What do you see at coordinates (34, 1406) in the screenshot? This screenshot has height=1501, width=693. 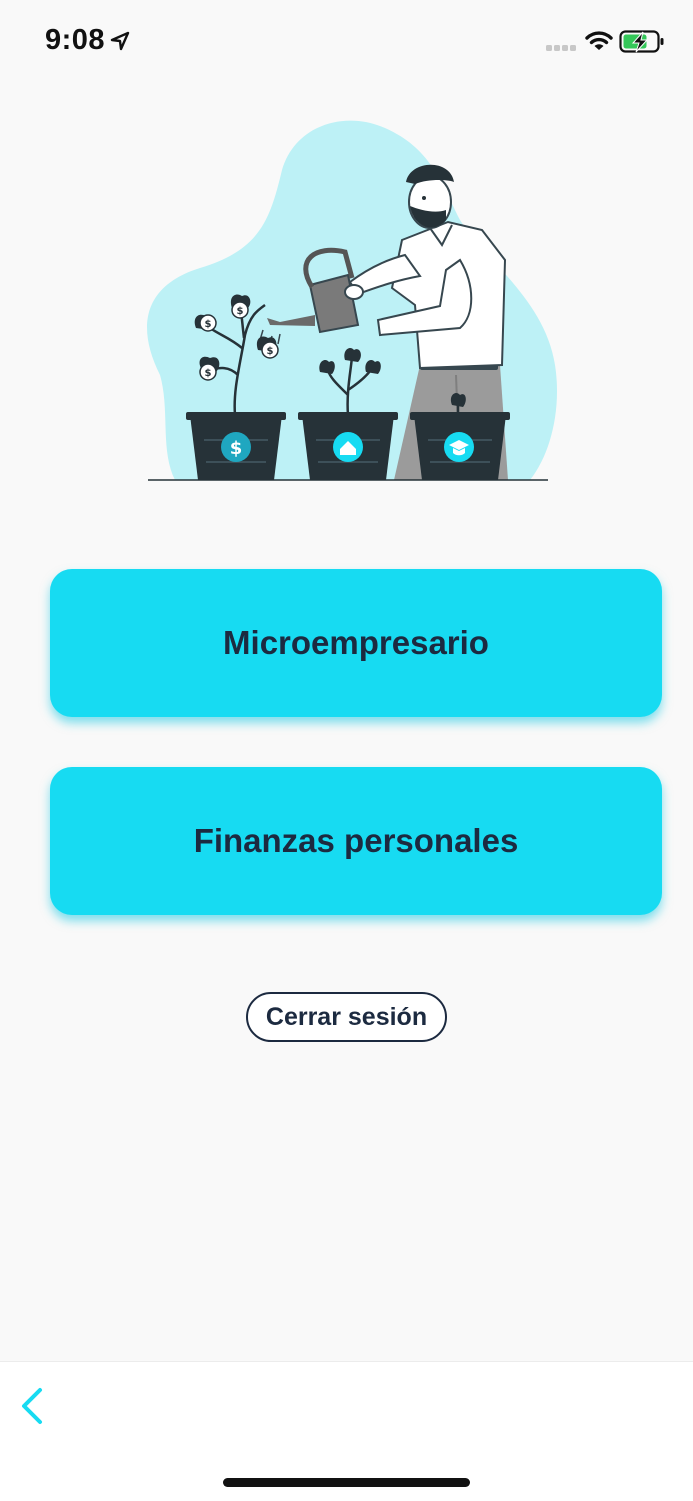 I see `chevron-left-icon` at bounding box center [34, 1406].